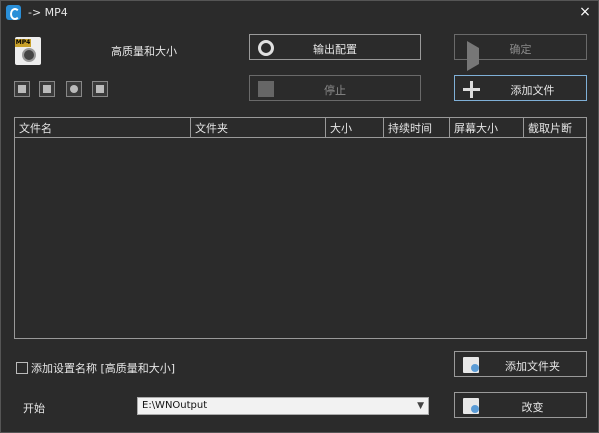  What do you see at coordinates (23, 43) in the screenshot?
I see `mp4-tag: MP4` at bounding box center [23, 43].